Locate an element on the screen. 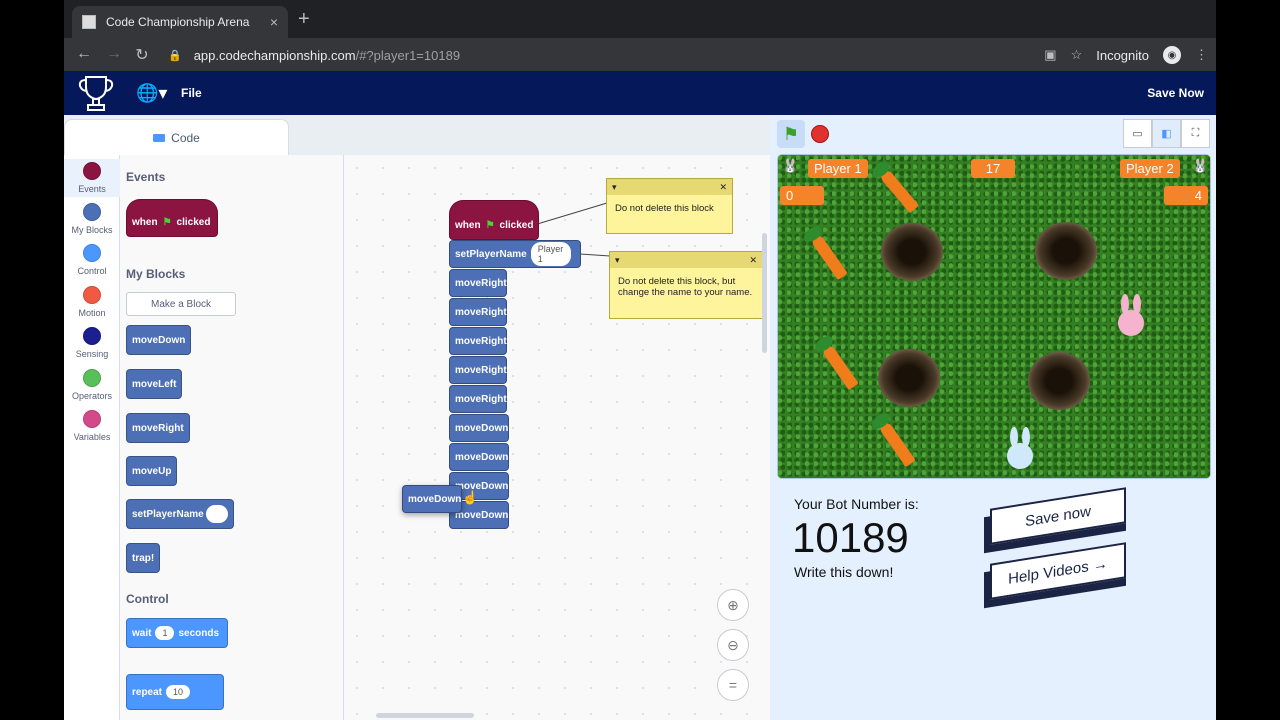 The image size is (1280, 720). workspace-h-scrollbar is located at coordinates (425, 715).